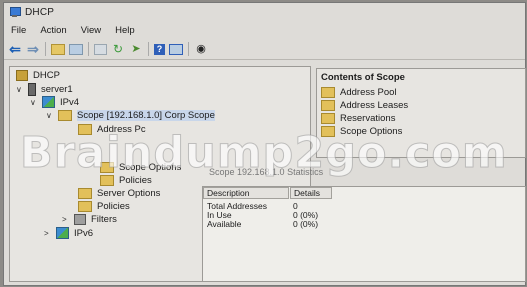 Image resolution: width=527 pixels, height=287 pixels. What do you see at coordinates (125, 30) in the screenshot?
I see `menu-help: Help` at bounding box center [125, 30].